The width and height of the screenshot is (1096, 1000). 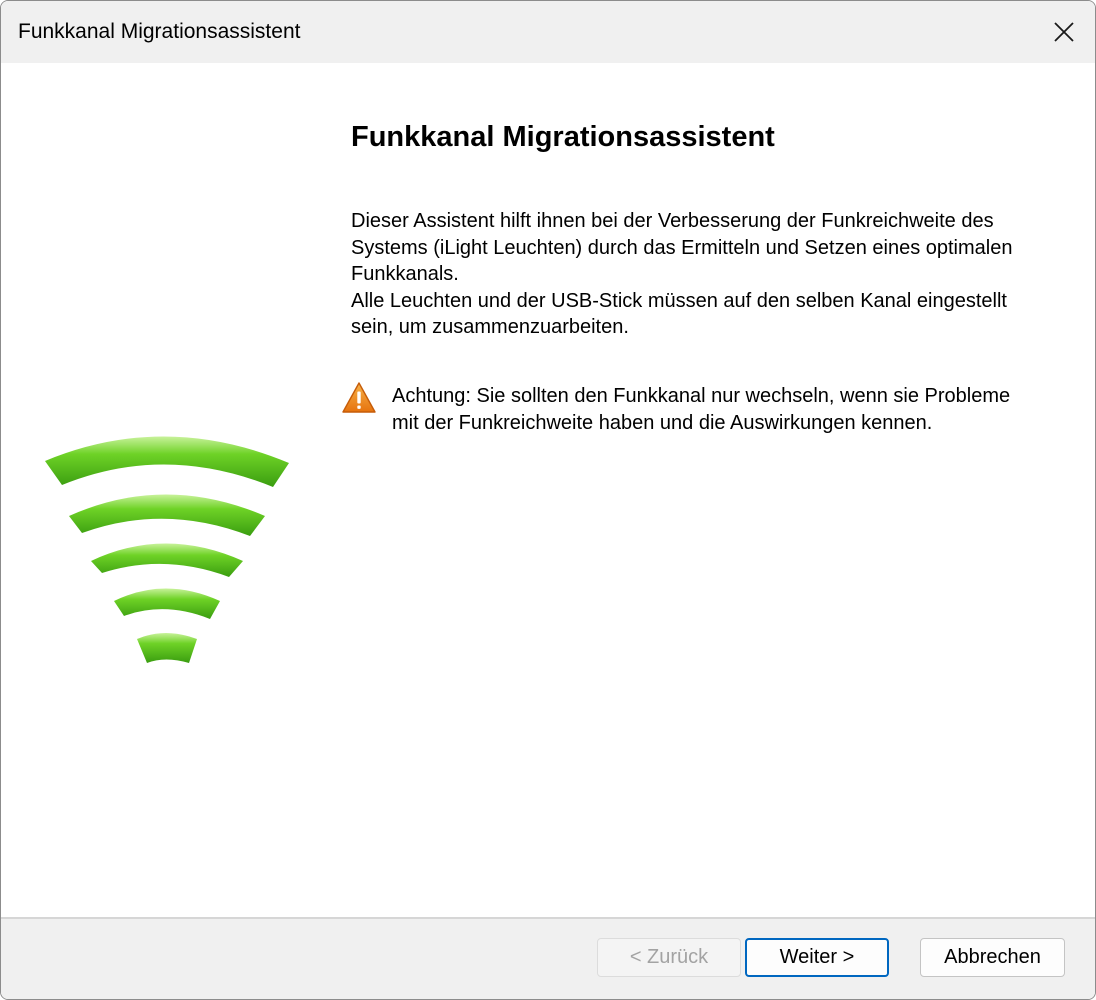 I want to click on close-icon, so click(x=1064, y=32).